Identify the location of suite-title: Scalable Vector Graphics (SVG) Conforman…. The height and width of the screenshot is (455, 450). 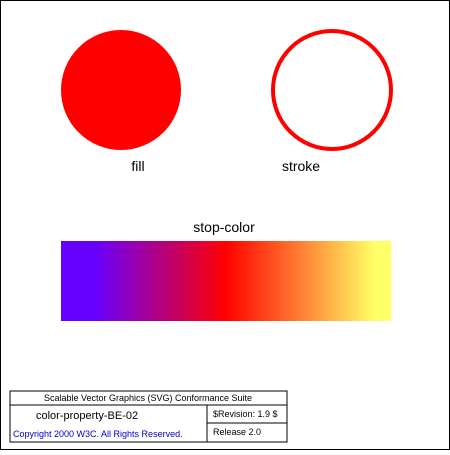
(148, 398).